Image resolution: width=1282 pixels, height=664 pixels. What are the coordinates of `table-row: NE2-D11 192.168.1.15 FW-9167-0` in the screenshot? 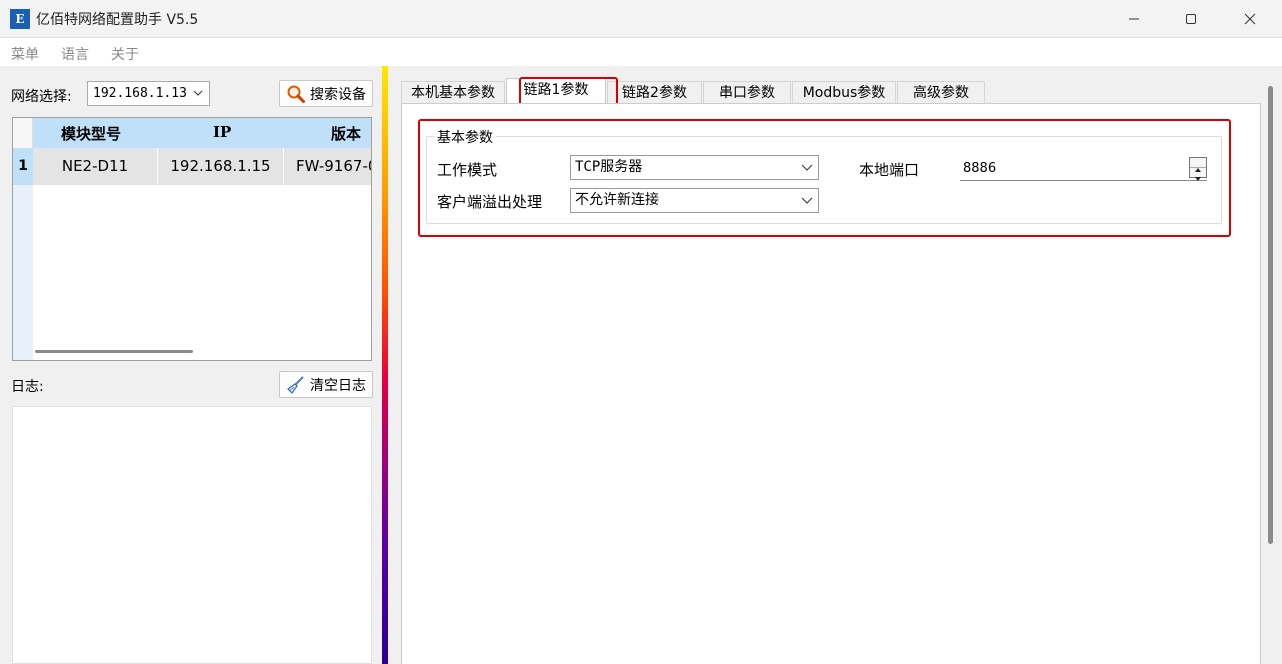 It's located at (202, 166).